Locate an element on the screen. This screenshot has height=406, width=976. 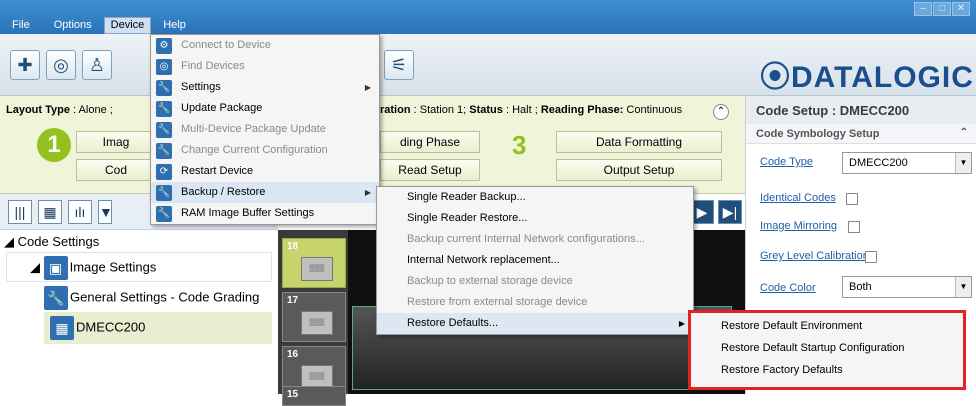
menu-help: Help is located at coordinates (174, 25).